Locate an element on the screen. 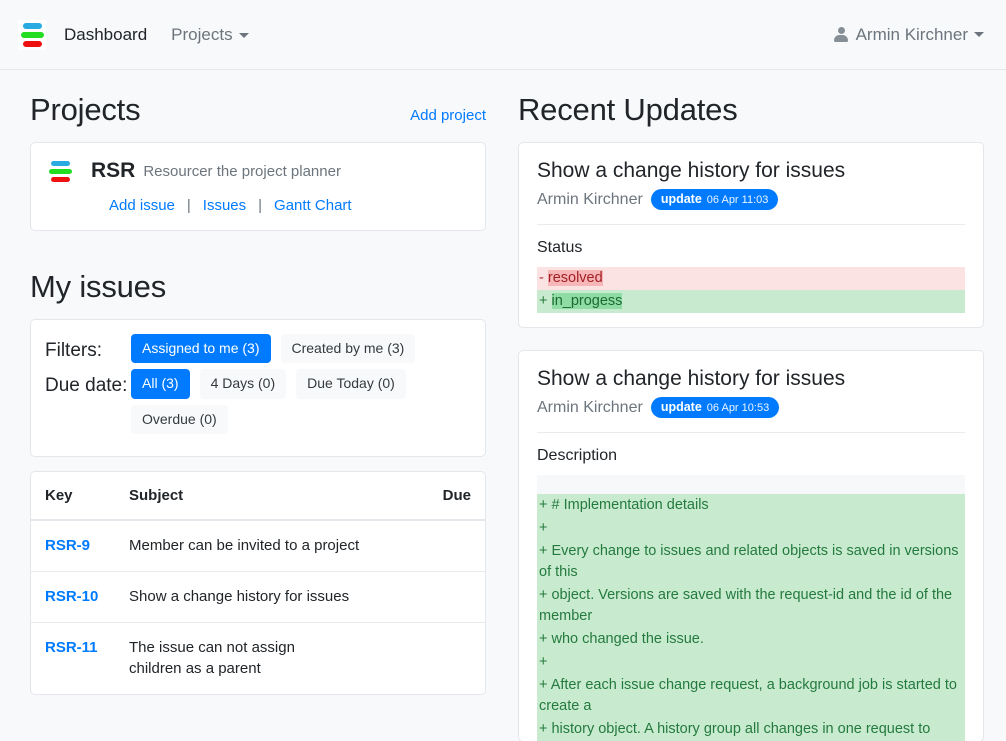 The image size is (1006, 741). filter-created-by-me: Created by me (3) is located at coordinates (348, 349).